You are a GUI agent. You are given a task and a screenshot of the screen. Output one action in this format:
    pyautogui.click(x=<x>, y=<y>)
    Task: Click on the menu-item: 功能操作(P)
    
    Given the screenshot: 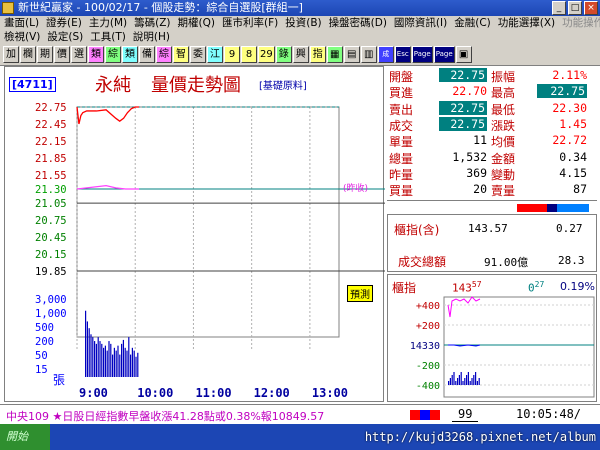 What is the action you would take?
    pyautogui.click(x=581, y=23)
    